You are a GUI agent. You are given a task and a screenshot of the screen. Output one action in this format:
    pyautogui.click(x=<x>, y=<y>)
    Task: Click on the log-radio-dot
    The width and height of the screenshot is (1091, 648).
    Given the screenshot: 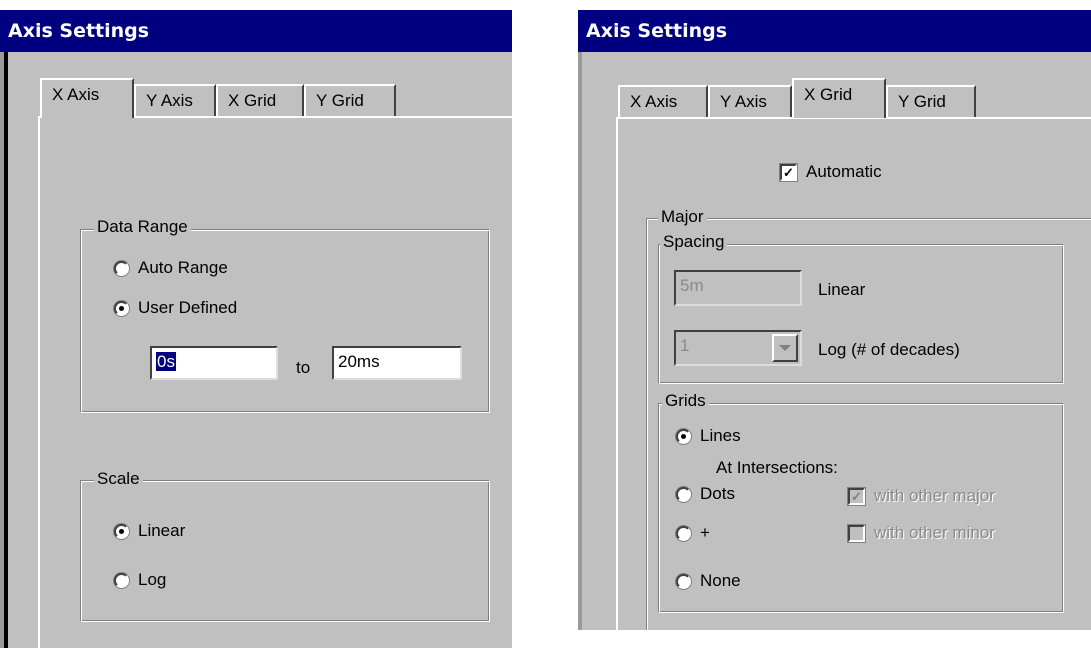 What is the action you would take?
    pyautogui.click(x=121, y=580)
    